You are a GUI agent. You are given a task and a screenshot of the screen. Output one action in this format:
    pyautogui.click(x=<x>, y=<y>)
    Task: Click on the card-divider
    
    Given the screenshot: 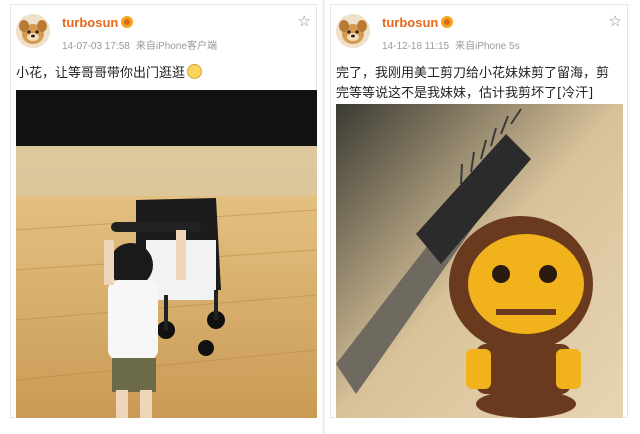 What is the action you would take?
    pyautogui.click(x=323, y=217)
    